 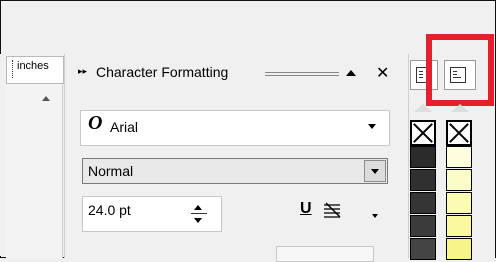 I want to click on docker-expand-icon: ▸▸, so click(x=82, y=71).